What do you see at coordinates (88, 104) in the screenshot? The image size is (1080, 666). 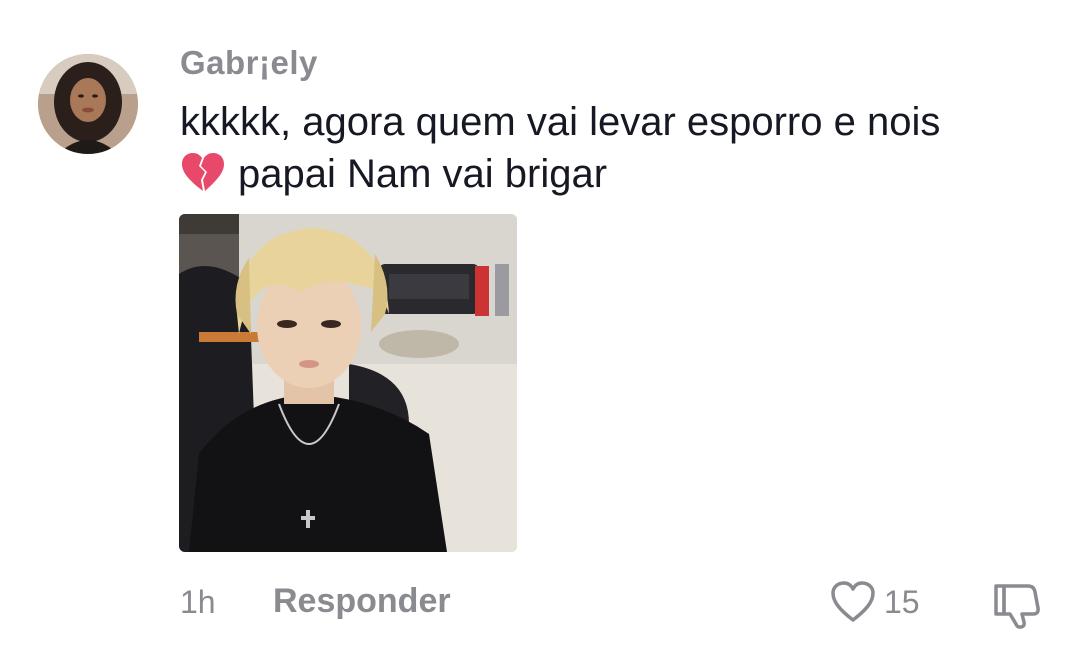 I see `avatar` at bounding box center [88, 104].